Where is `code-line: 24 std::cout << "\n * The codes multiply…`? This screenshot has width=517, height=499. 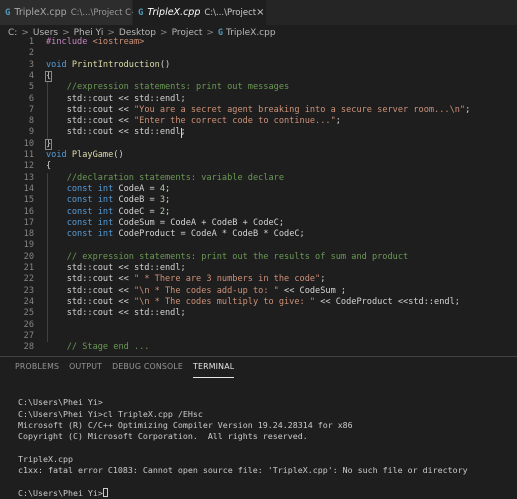 code-line: 24 std::cout << "\n * The codes multiply… is located at coordinates (258, 302).